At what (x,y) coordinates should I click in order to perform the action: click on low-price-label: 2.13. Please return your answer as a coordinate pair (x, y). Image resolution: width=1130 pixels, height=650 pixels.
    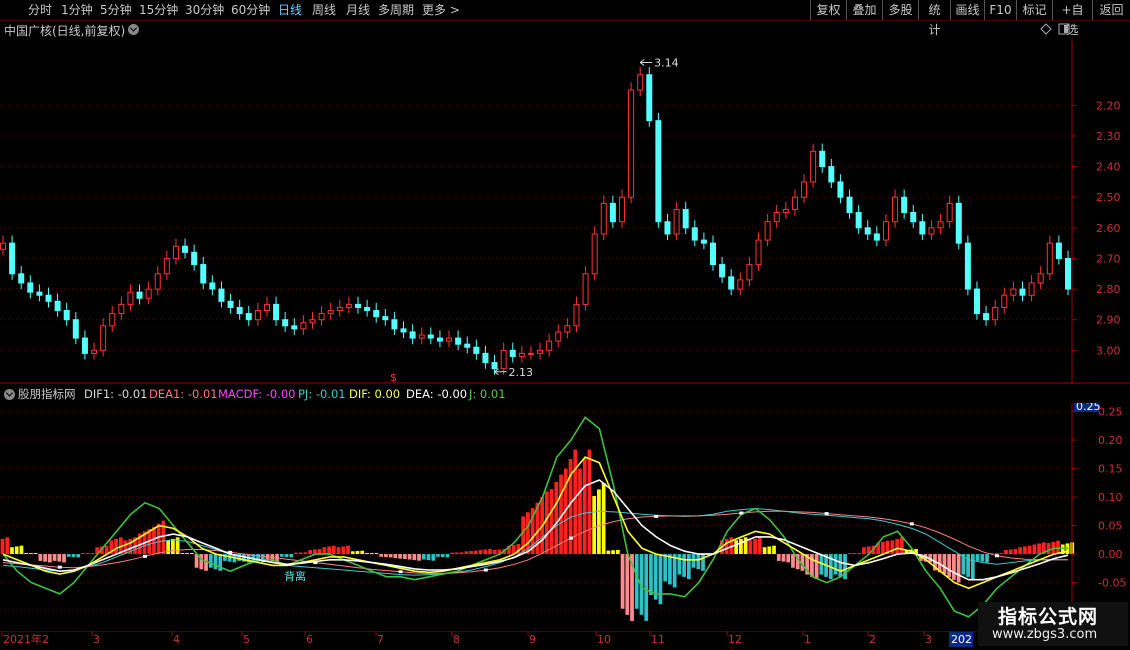
    Looking at the image, I should click on (521, 372).